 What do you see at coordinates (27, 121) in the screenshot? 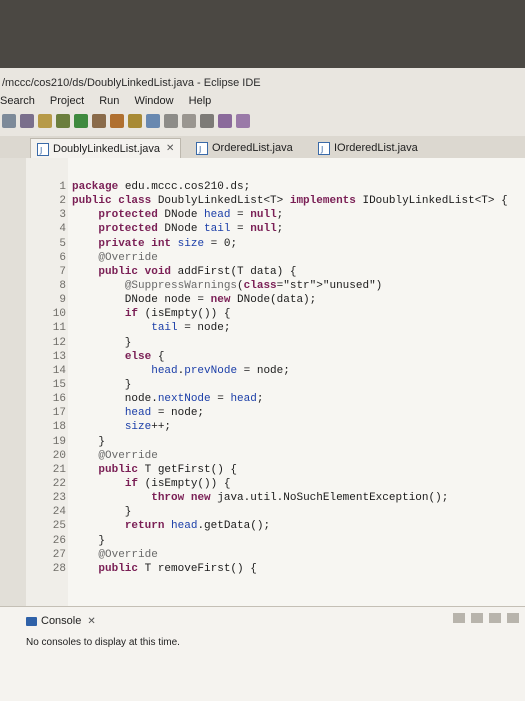
I see `search-icon` at bounding box center [27, 121].